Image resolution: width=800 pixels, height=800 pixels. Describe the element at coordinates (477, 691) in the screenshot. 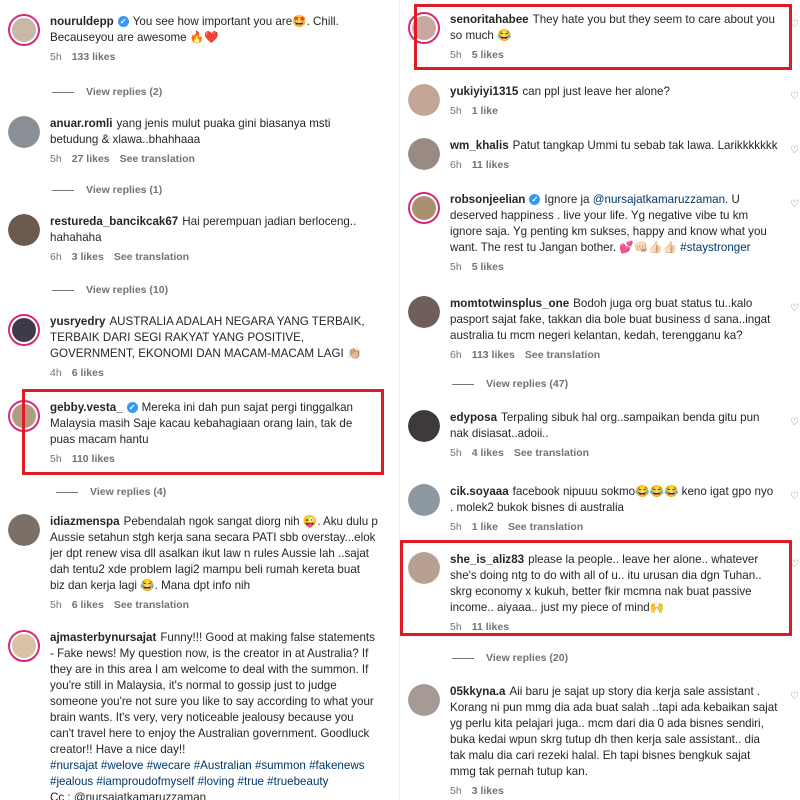

I see `comment-username: 05kkyna.a` at that location.